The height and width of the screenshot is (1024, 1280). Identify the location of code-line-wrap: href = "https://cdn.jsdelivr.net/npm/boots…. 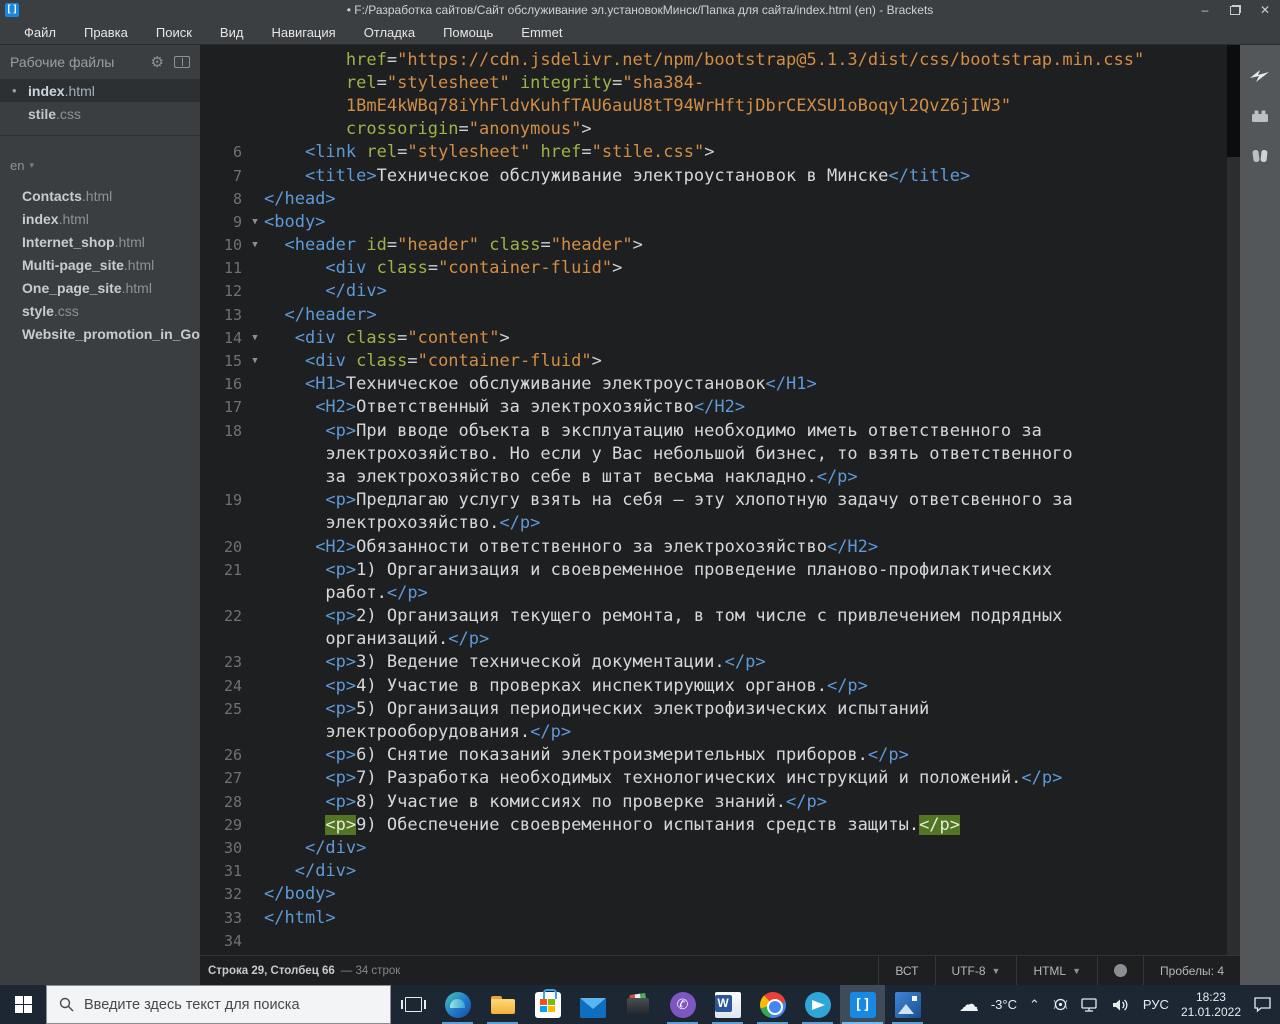
(720, 59).